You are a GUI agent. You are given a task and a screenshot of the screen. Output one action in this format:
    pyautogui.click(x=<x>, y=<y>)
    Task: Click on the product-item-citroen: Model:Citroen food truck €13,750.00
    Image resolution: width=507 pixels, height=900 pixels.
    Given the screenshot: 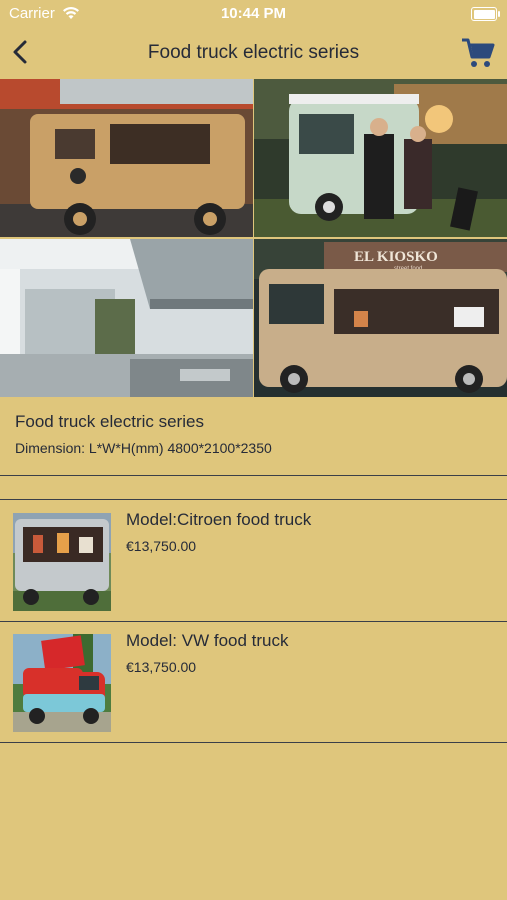 What is the action you would take?
    pyautogui.click(x=253, y=561)
    